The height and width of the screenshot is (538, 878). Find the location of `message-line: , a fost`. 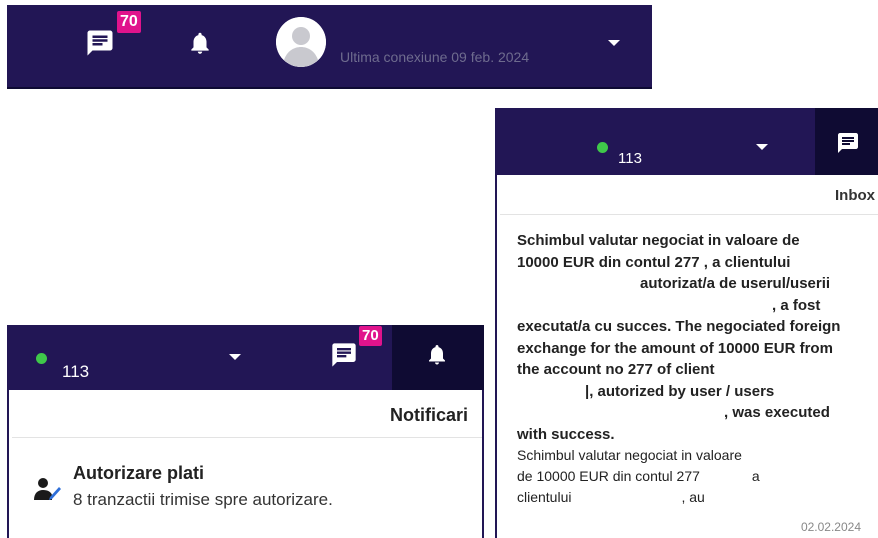

message-line: , a fost is located at coordinates (796, 305).